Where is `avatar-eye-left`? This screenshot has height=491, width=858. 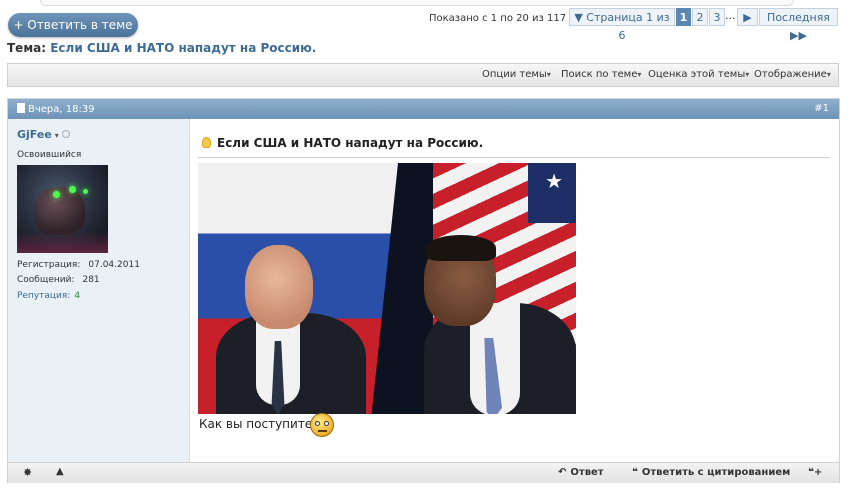
avatar-eye-left is located at coordinates (56, 194).